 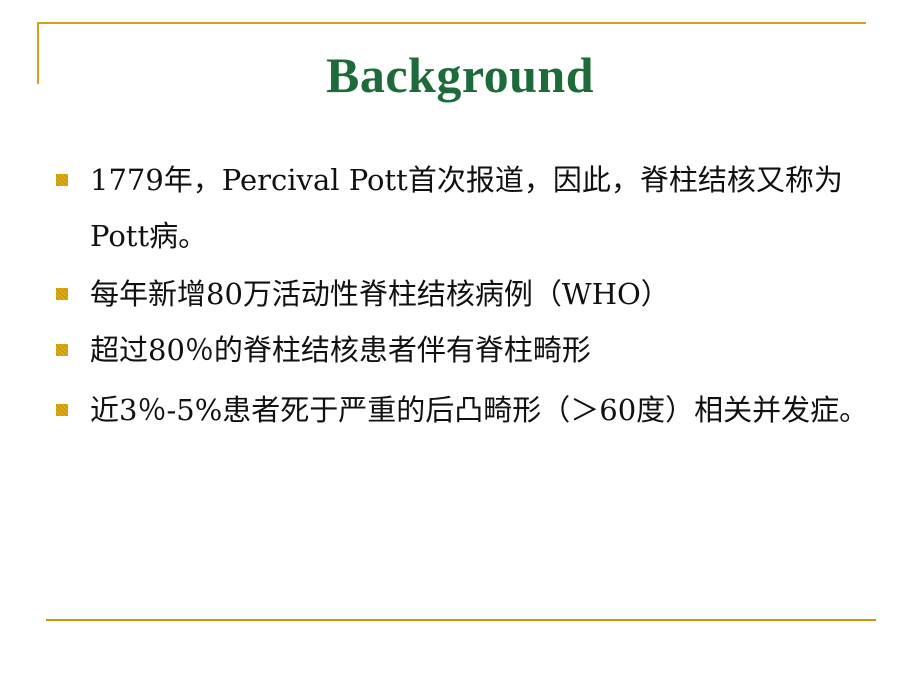 I want to click on bullet-item: 近3％-5%患者死于严重的后凸畸形（＞60度）相关并发症。, so click(x=466, y=410).